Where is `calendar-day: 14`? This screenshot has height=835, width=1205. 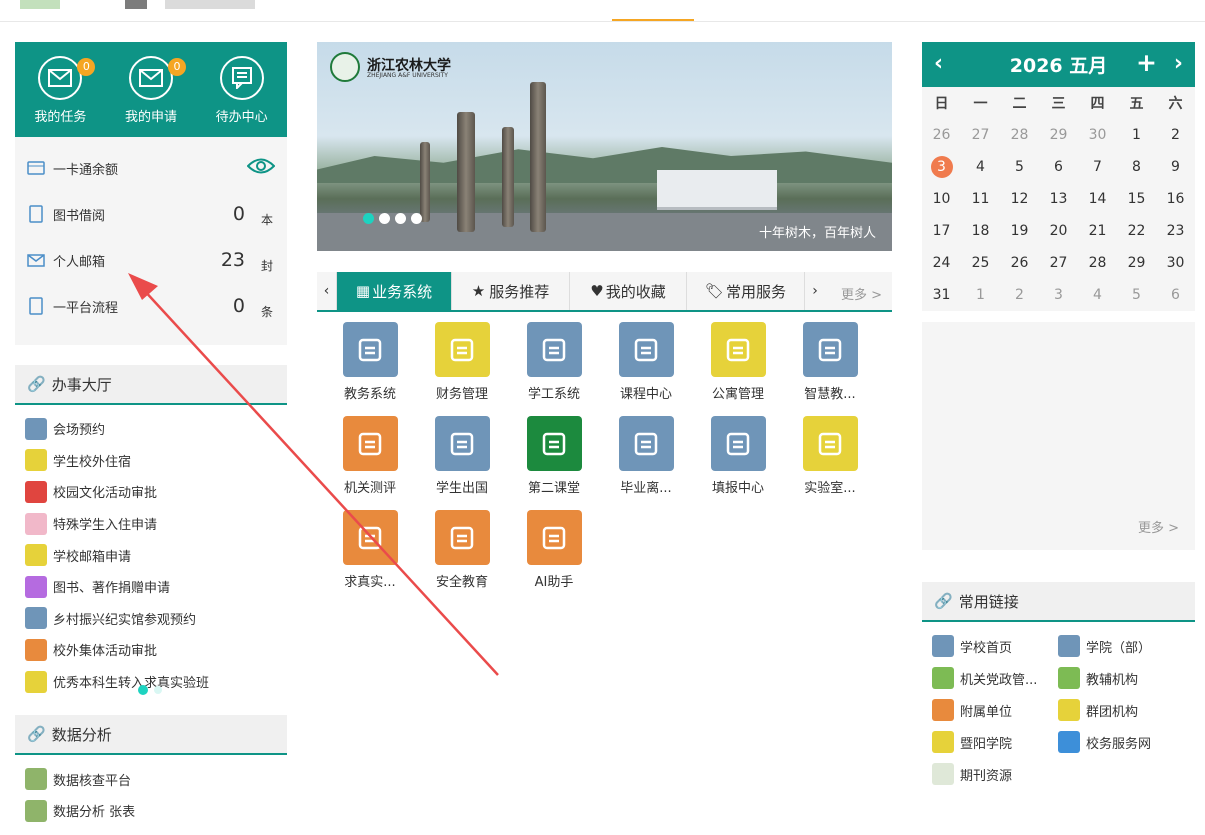 calendar-day: 14 is located at coordinates (1097, 199).